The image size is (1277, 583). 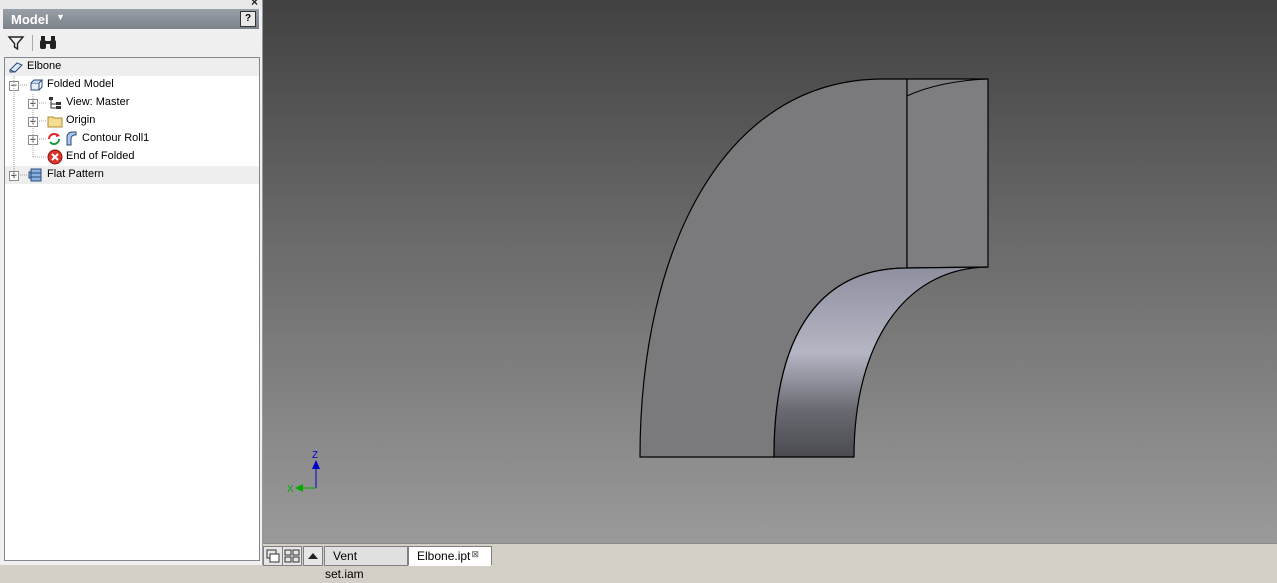 What do you see at coordinates (254, 4) in the screenshot?
I see `panel-close-icon: ×` at bounding box center [254, 4].